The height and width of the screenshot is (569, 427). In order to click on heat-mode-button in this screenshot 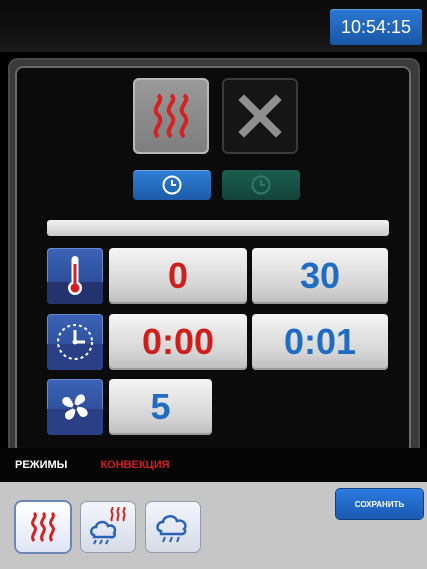, I will do `click(171, 116)`.